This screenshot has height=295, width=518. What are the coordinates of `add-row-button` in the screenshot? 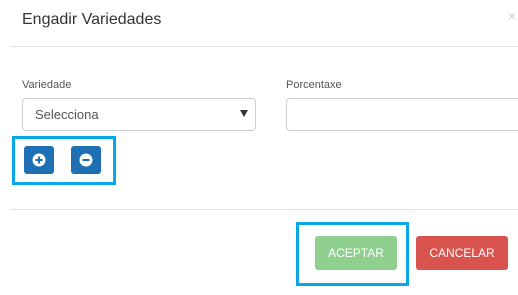 It's located at (39, 160).